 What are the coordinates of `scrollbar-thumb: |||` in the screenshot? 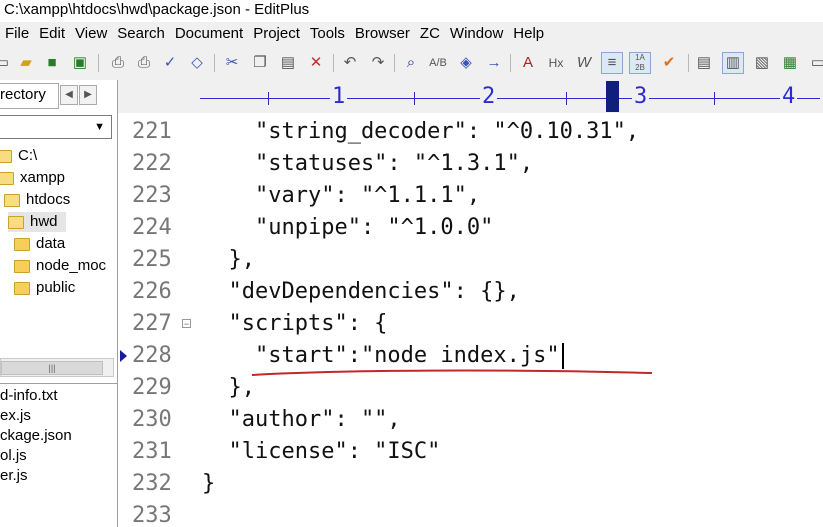 It's located at (52, 368).